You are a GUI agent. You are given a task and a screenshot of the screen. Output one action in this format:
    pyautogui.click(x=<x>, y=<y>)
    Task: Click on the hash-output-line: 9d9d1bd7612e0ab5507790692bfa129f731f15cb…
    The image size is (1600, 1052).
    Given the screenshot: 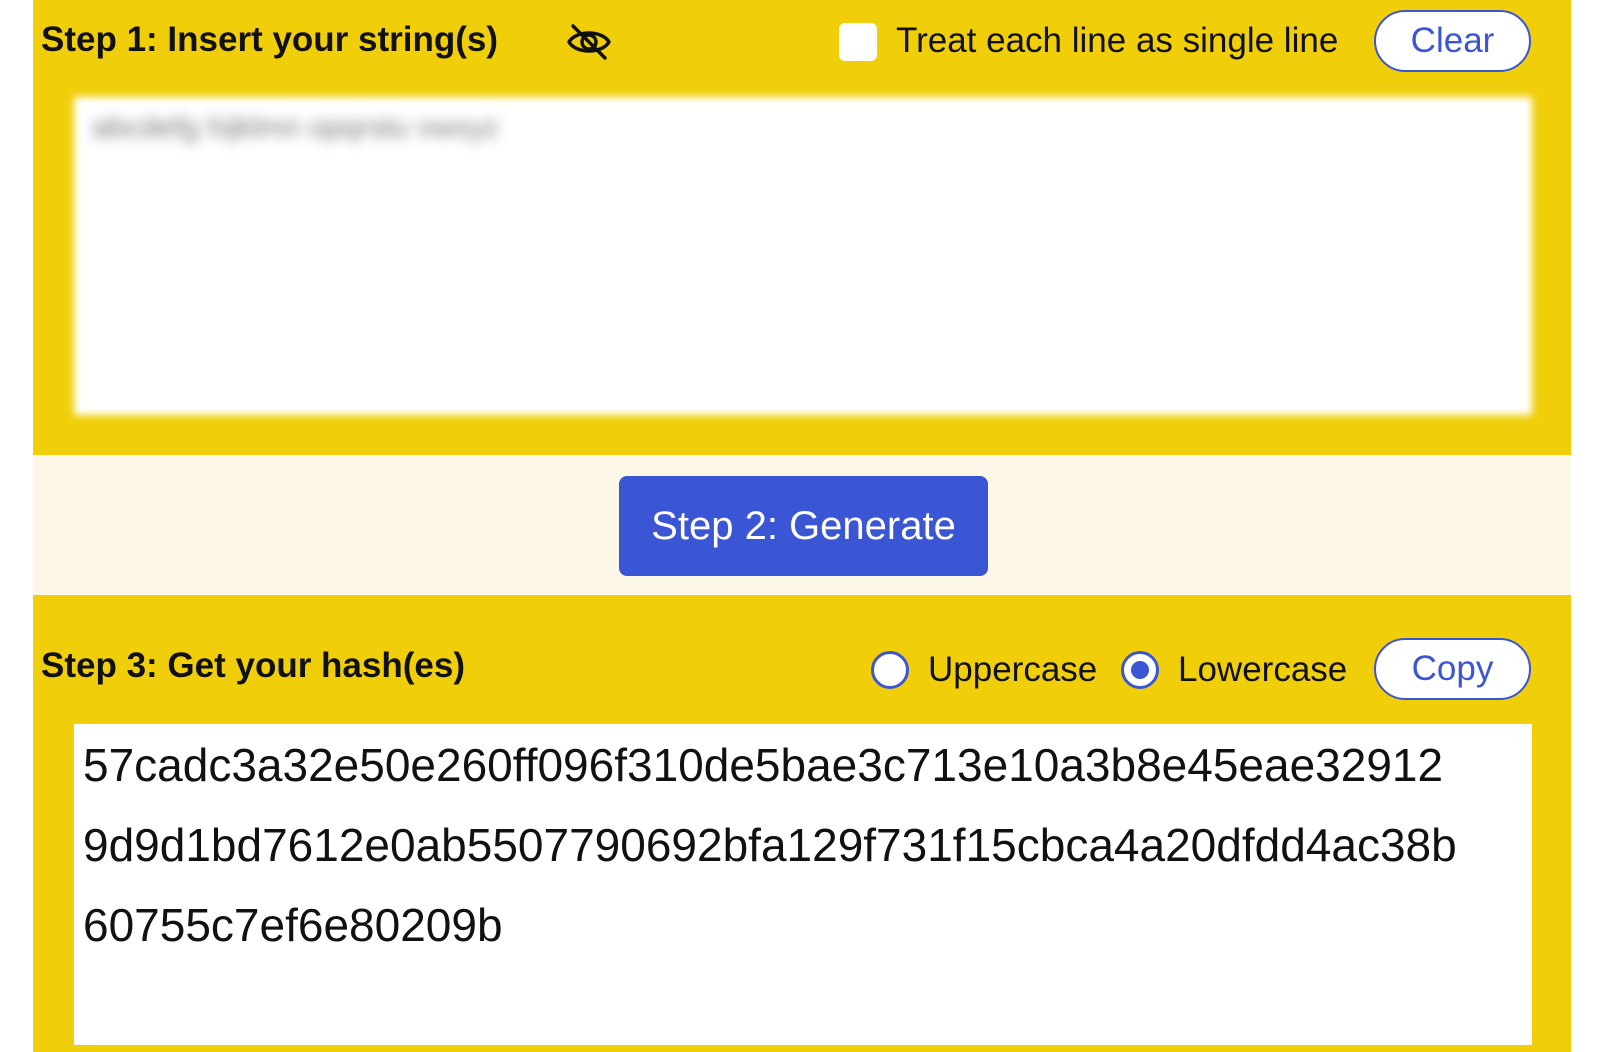 What is the action you would take?
    pyautogui.click(x=770, y=845)
    